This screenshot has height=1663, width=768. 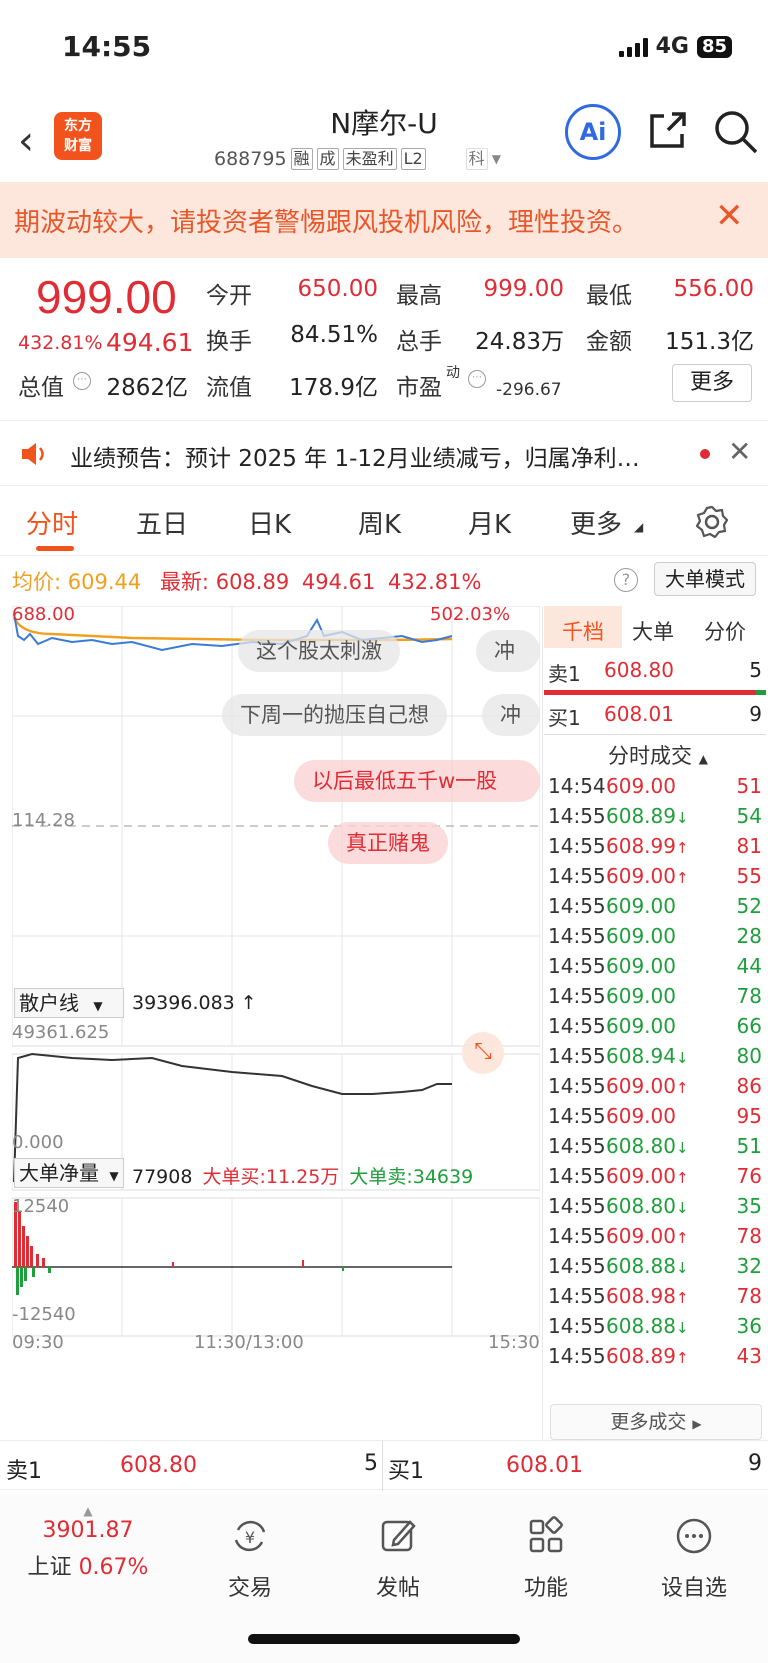 What do you see at coordinates (736, 132) in the screenshot?
I see `search-icon` at bounding box center [736, 132].